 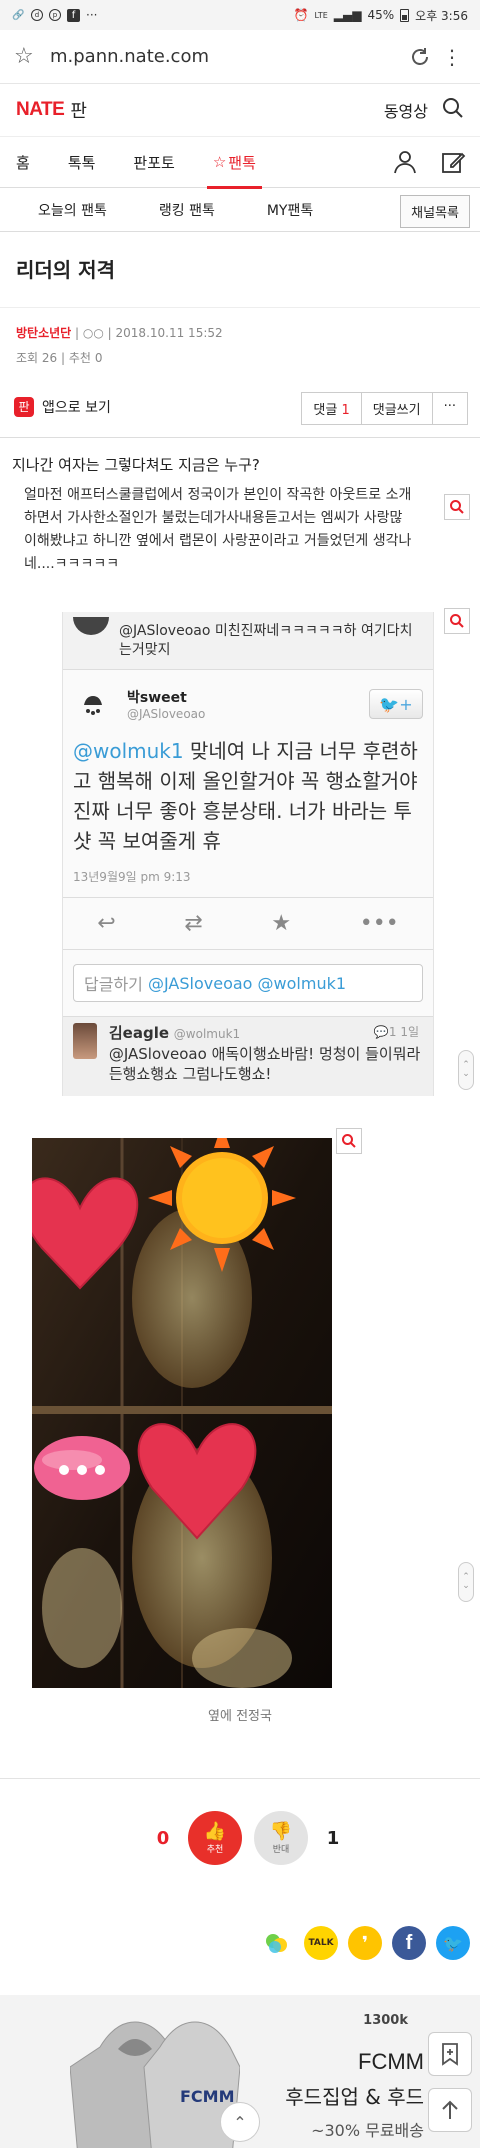 What do you see at coordinates (345, 410) in the screenshot?
I see `comment-count: 1` at bounding box center [345, 410].